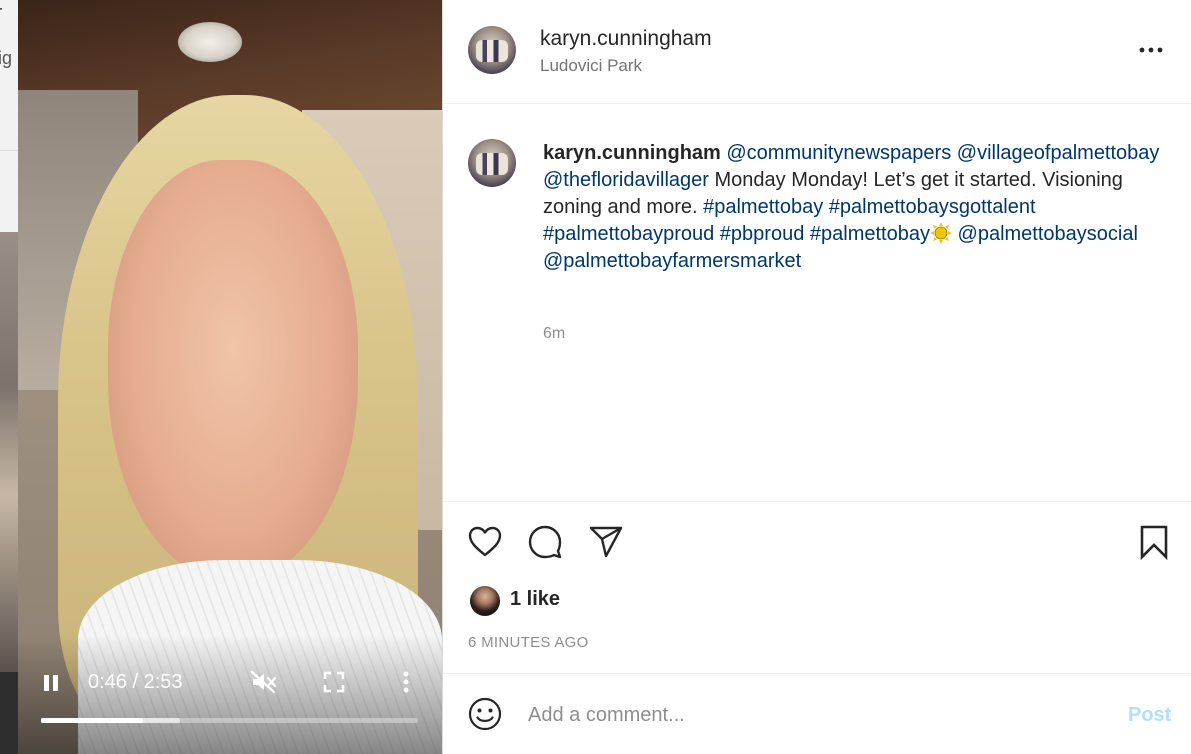  What do you see at coordinates (535, 599) in the screenshot?
I see `like-count: 1 like` at bounding box center [535, 599].